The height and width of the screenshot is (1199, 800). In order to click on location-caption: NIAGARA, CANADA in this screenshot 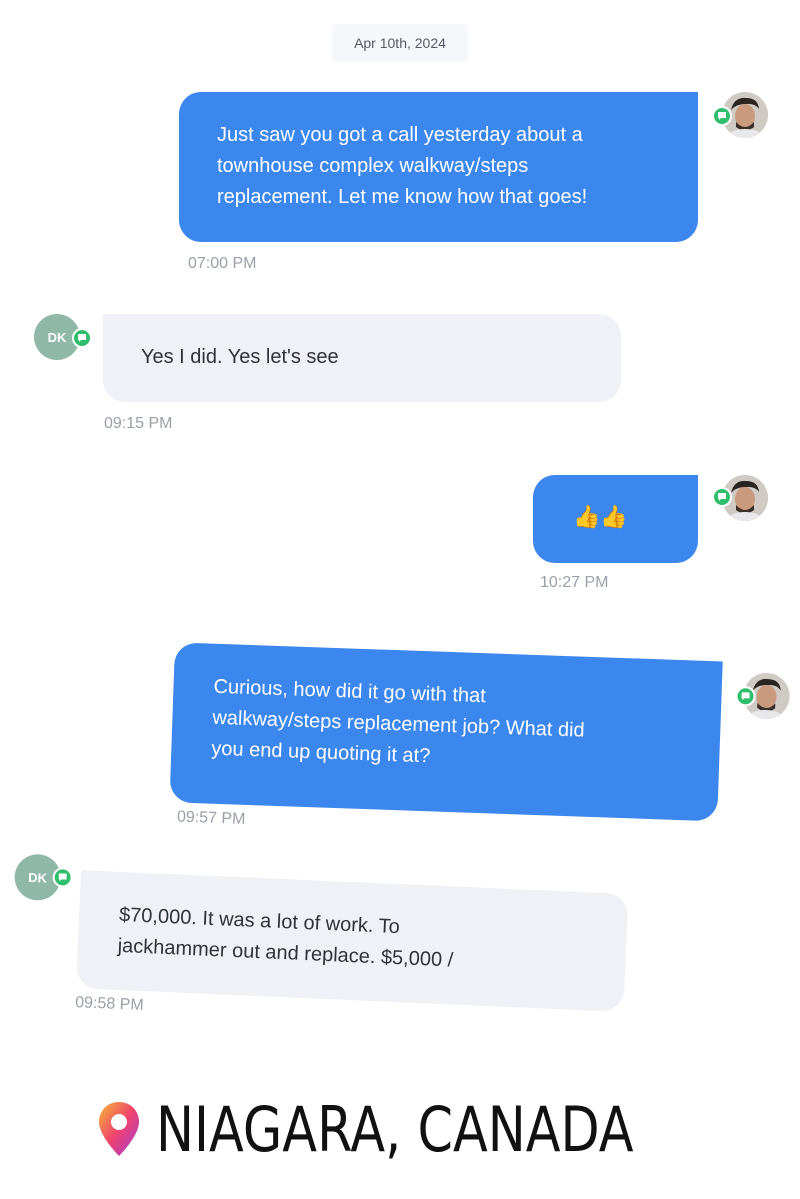, I will do `click(417, 1130)`.